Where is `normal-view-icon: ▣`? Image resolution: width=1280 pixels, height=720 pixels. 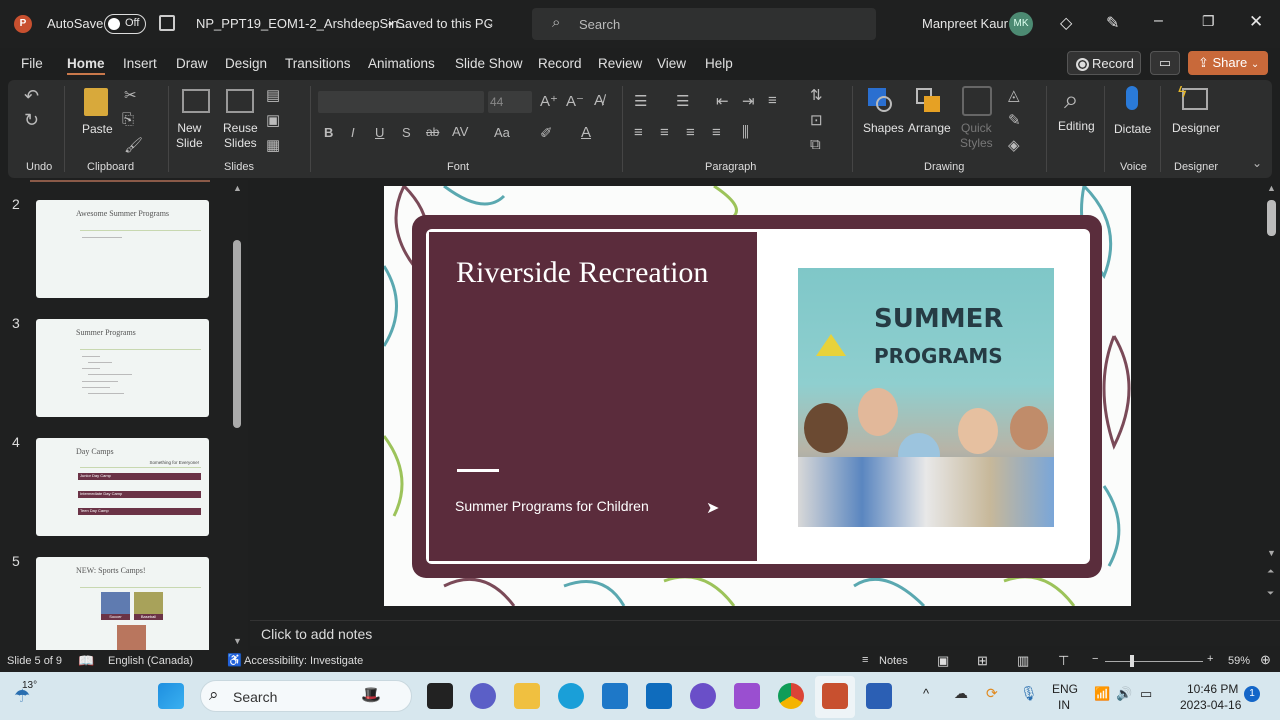
normal-view-icon: ▣ is located at coordinates (943, 661).